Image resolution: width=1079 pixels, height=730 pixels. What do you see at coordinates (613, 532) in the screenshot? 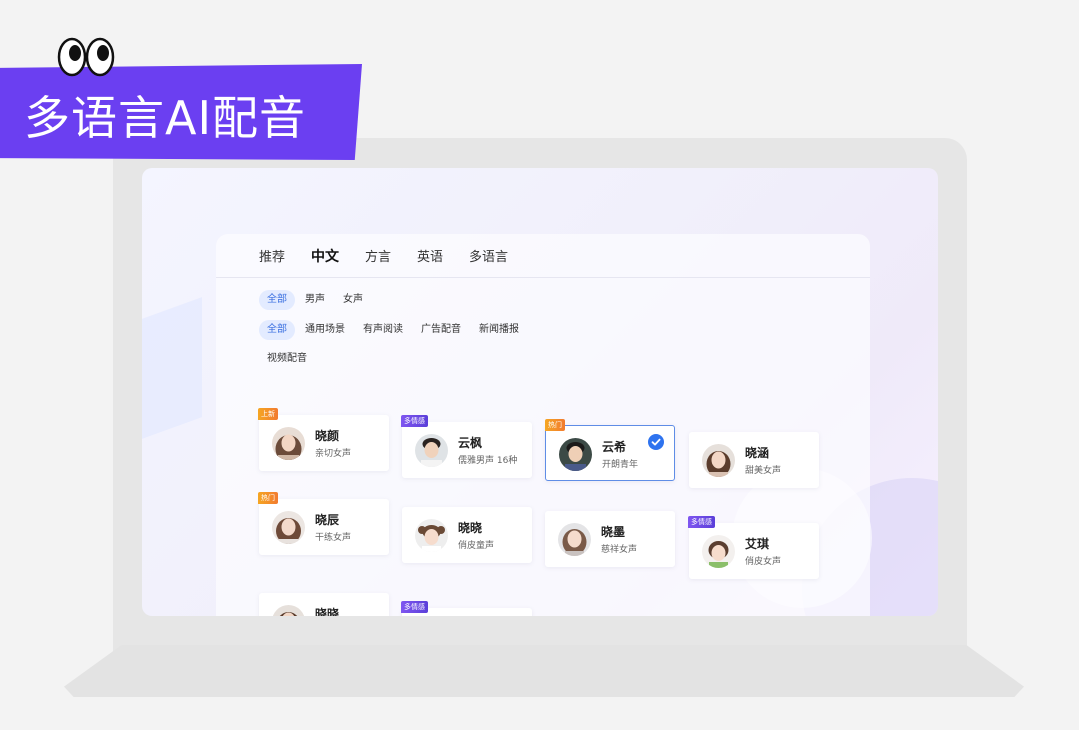
I see `voice-name: 晓墨` at bounding box center [613, 532].